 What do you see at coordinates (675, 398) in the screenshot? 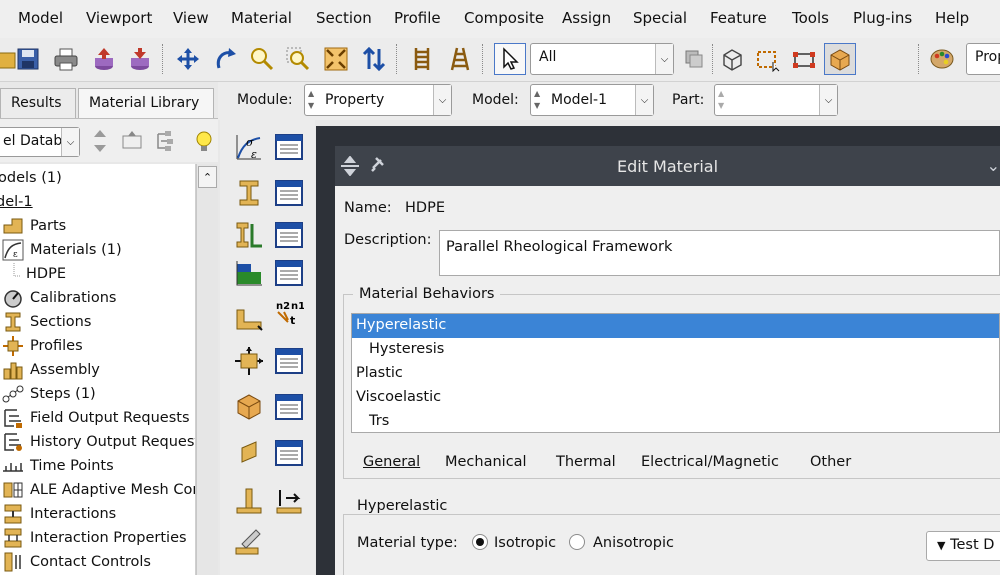
I see `behavior-viscoelastic: Viscoelastic` at bounding box center [675, 398].